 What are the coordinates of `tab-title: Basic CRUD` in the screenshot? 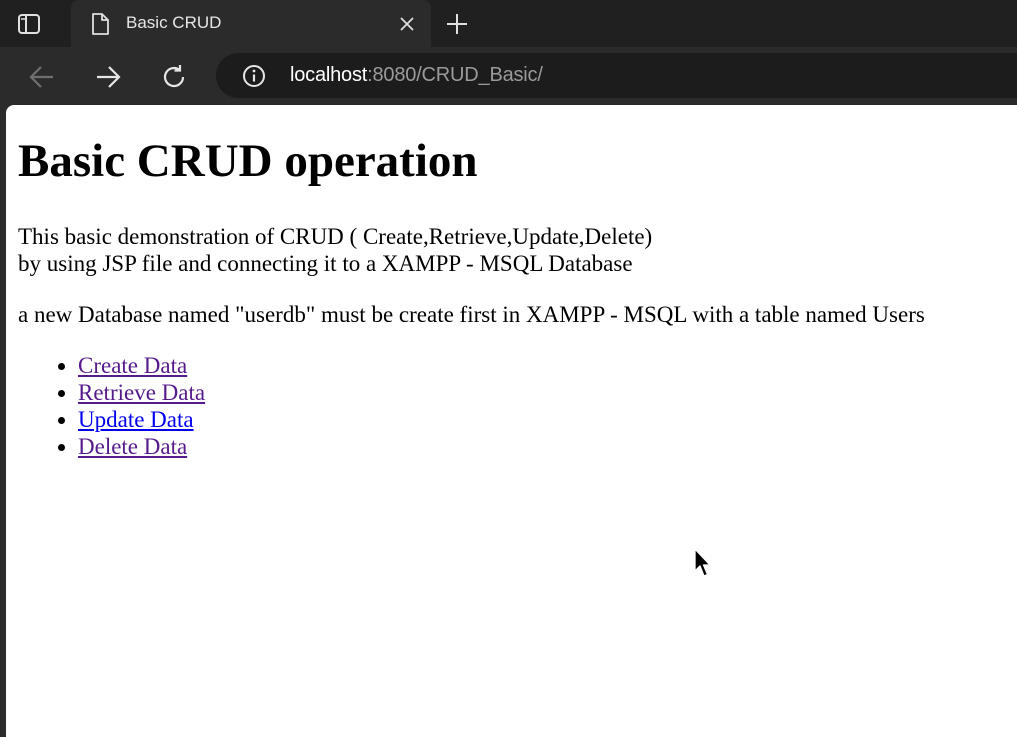 It's located at (174, 22).